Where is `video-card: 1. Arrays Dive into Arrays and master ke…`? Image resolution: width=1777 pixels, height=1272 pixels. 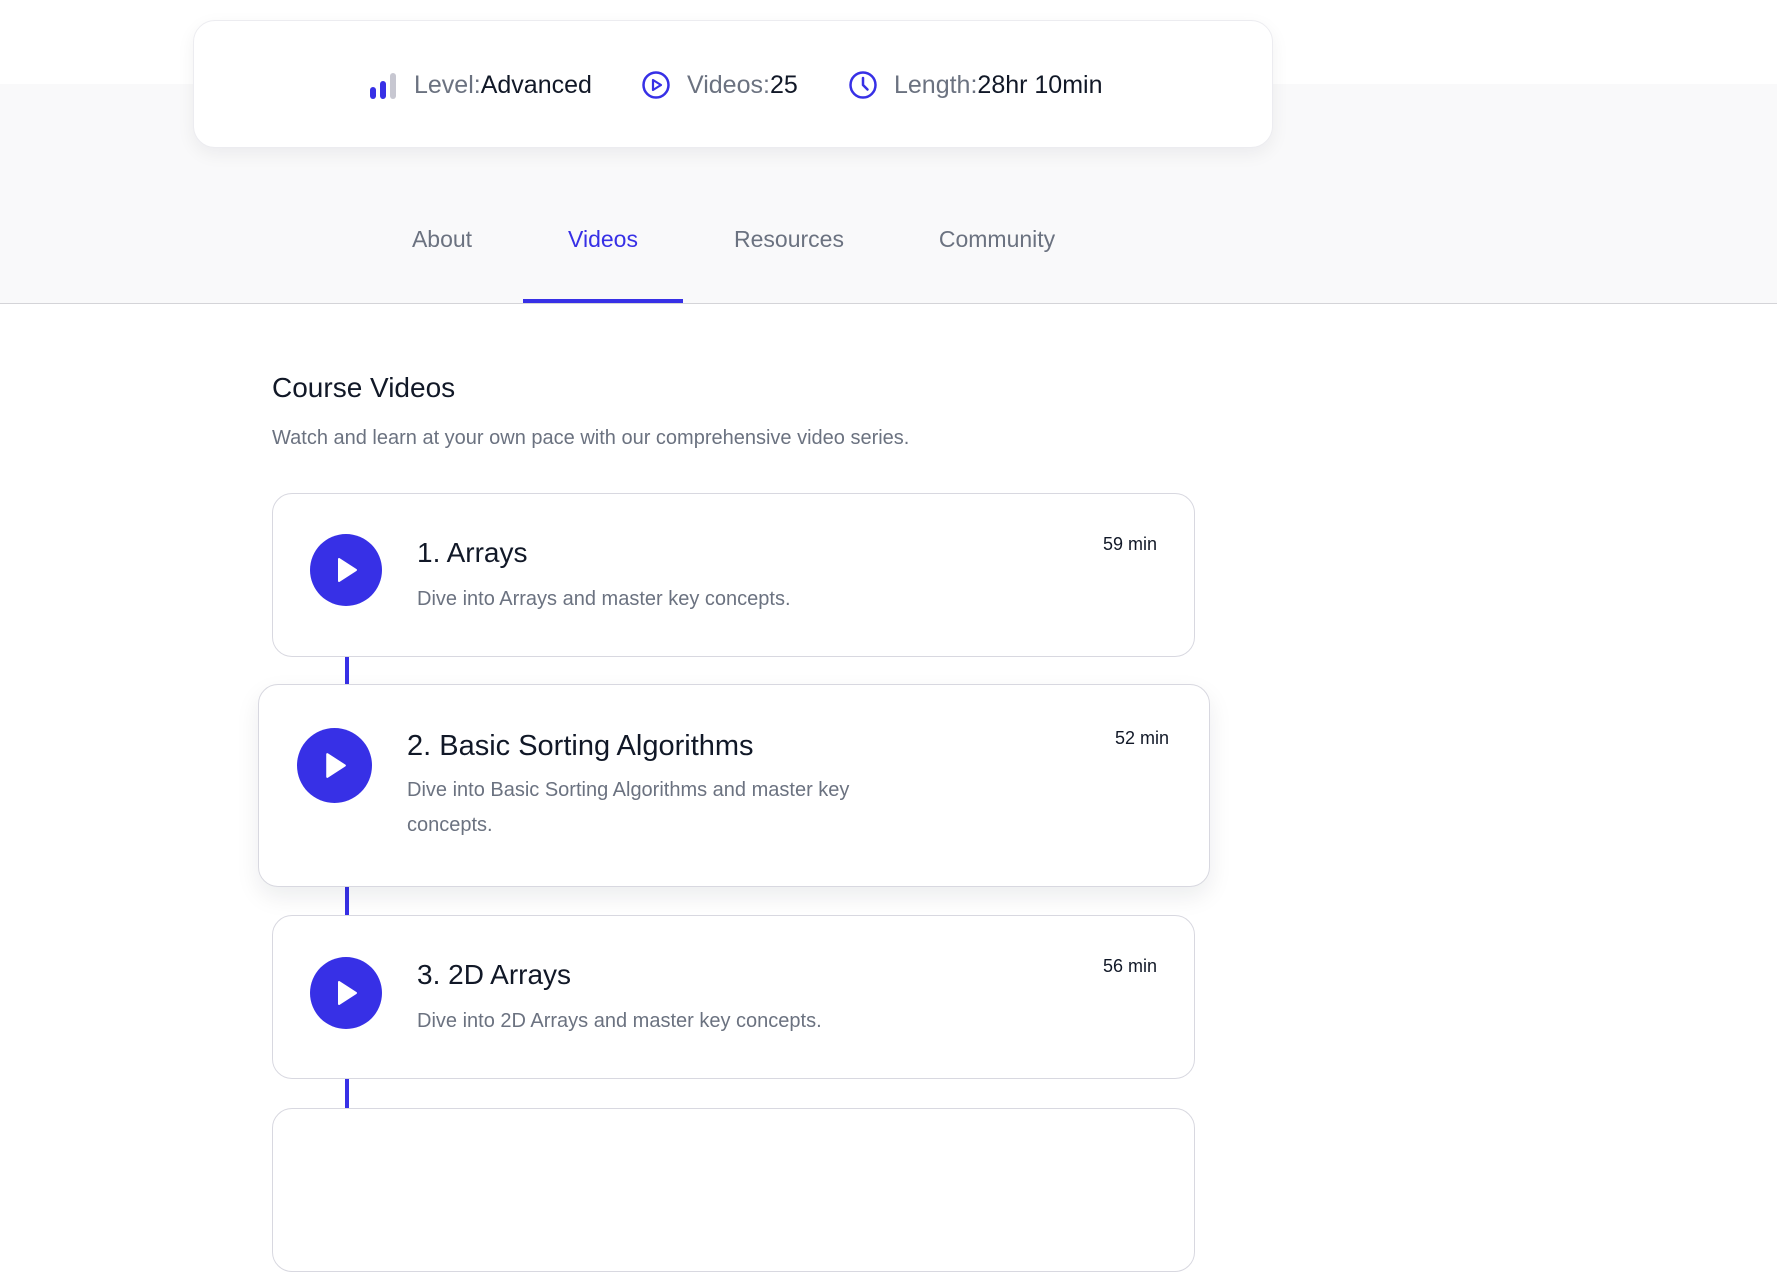
video-card: 1. Arrays Dive into Arrays and master ke… is located at coordinates (733, 575).